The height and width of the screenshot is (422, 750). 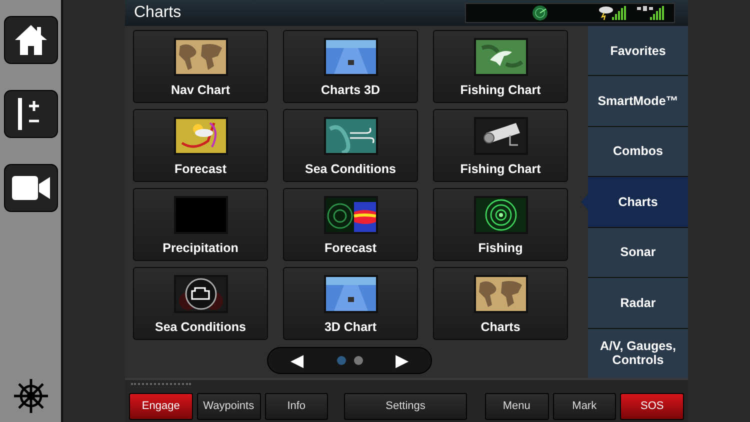 What do you see at coordinates (638, 303) in the screenshot?
I see `category-tab: Radar` at bounding box center [638, 303].